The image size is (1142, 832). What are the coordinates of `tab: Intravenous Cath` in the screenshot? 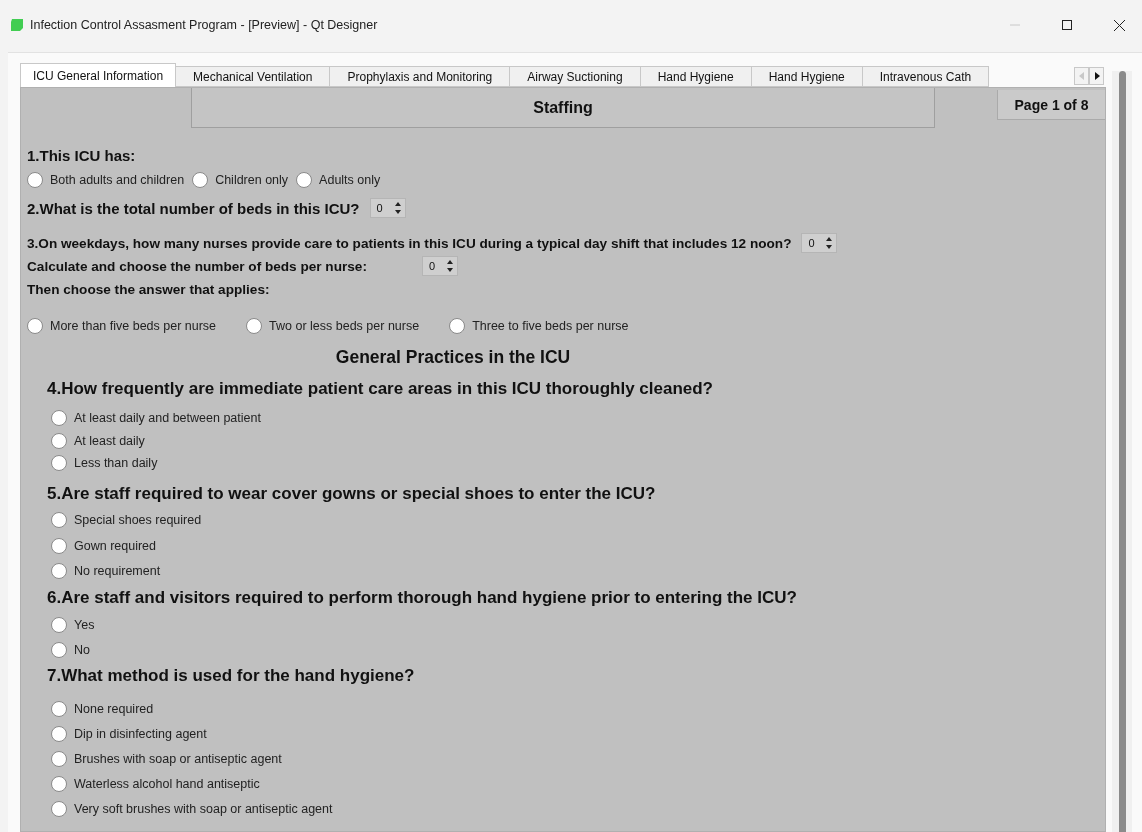 It's located at (925, 76).